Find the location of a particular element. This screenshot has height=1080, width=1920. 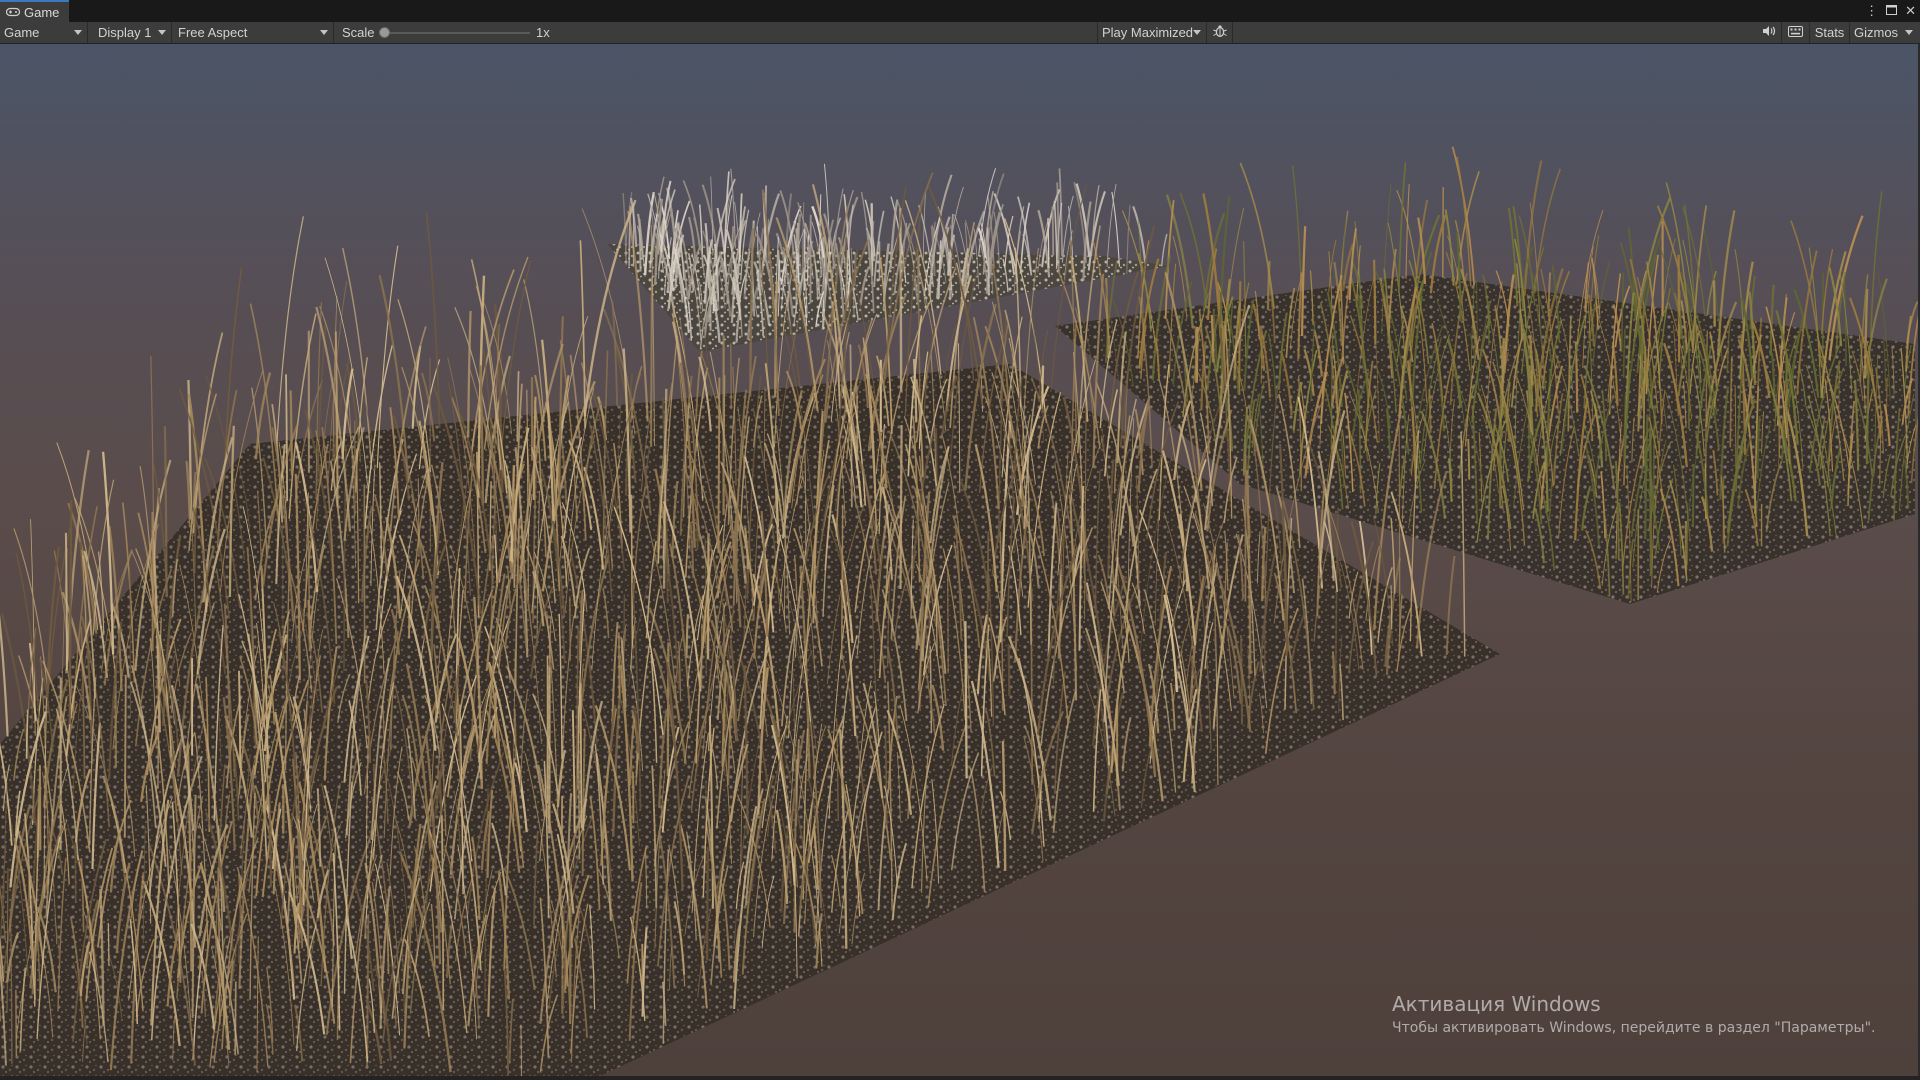

bug-icon is located at coordinates (1220, 32).